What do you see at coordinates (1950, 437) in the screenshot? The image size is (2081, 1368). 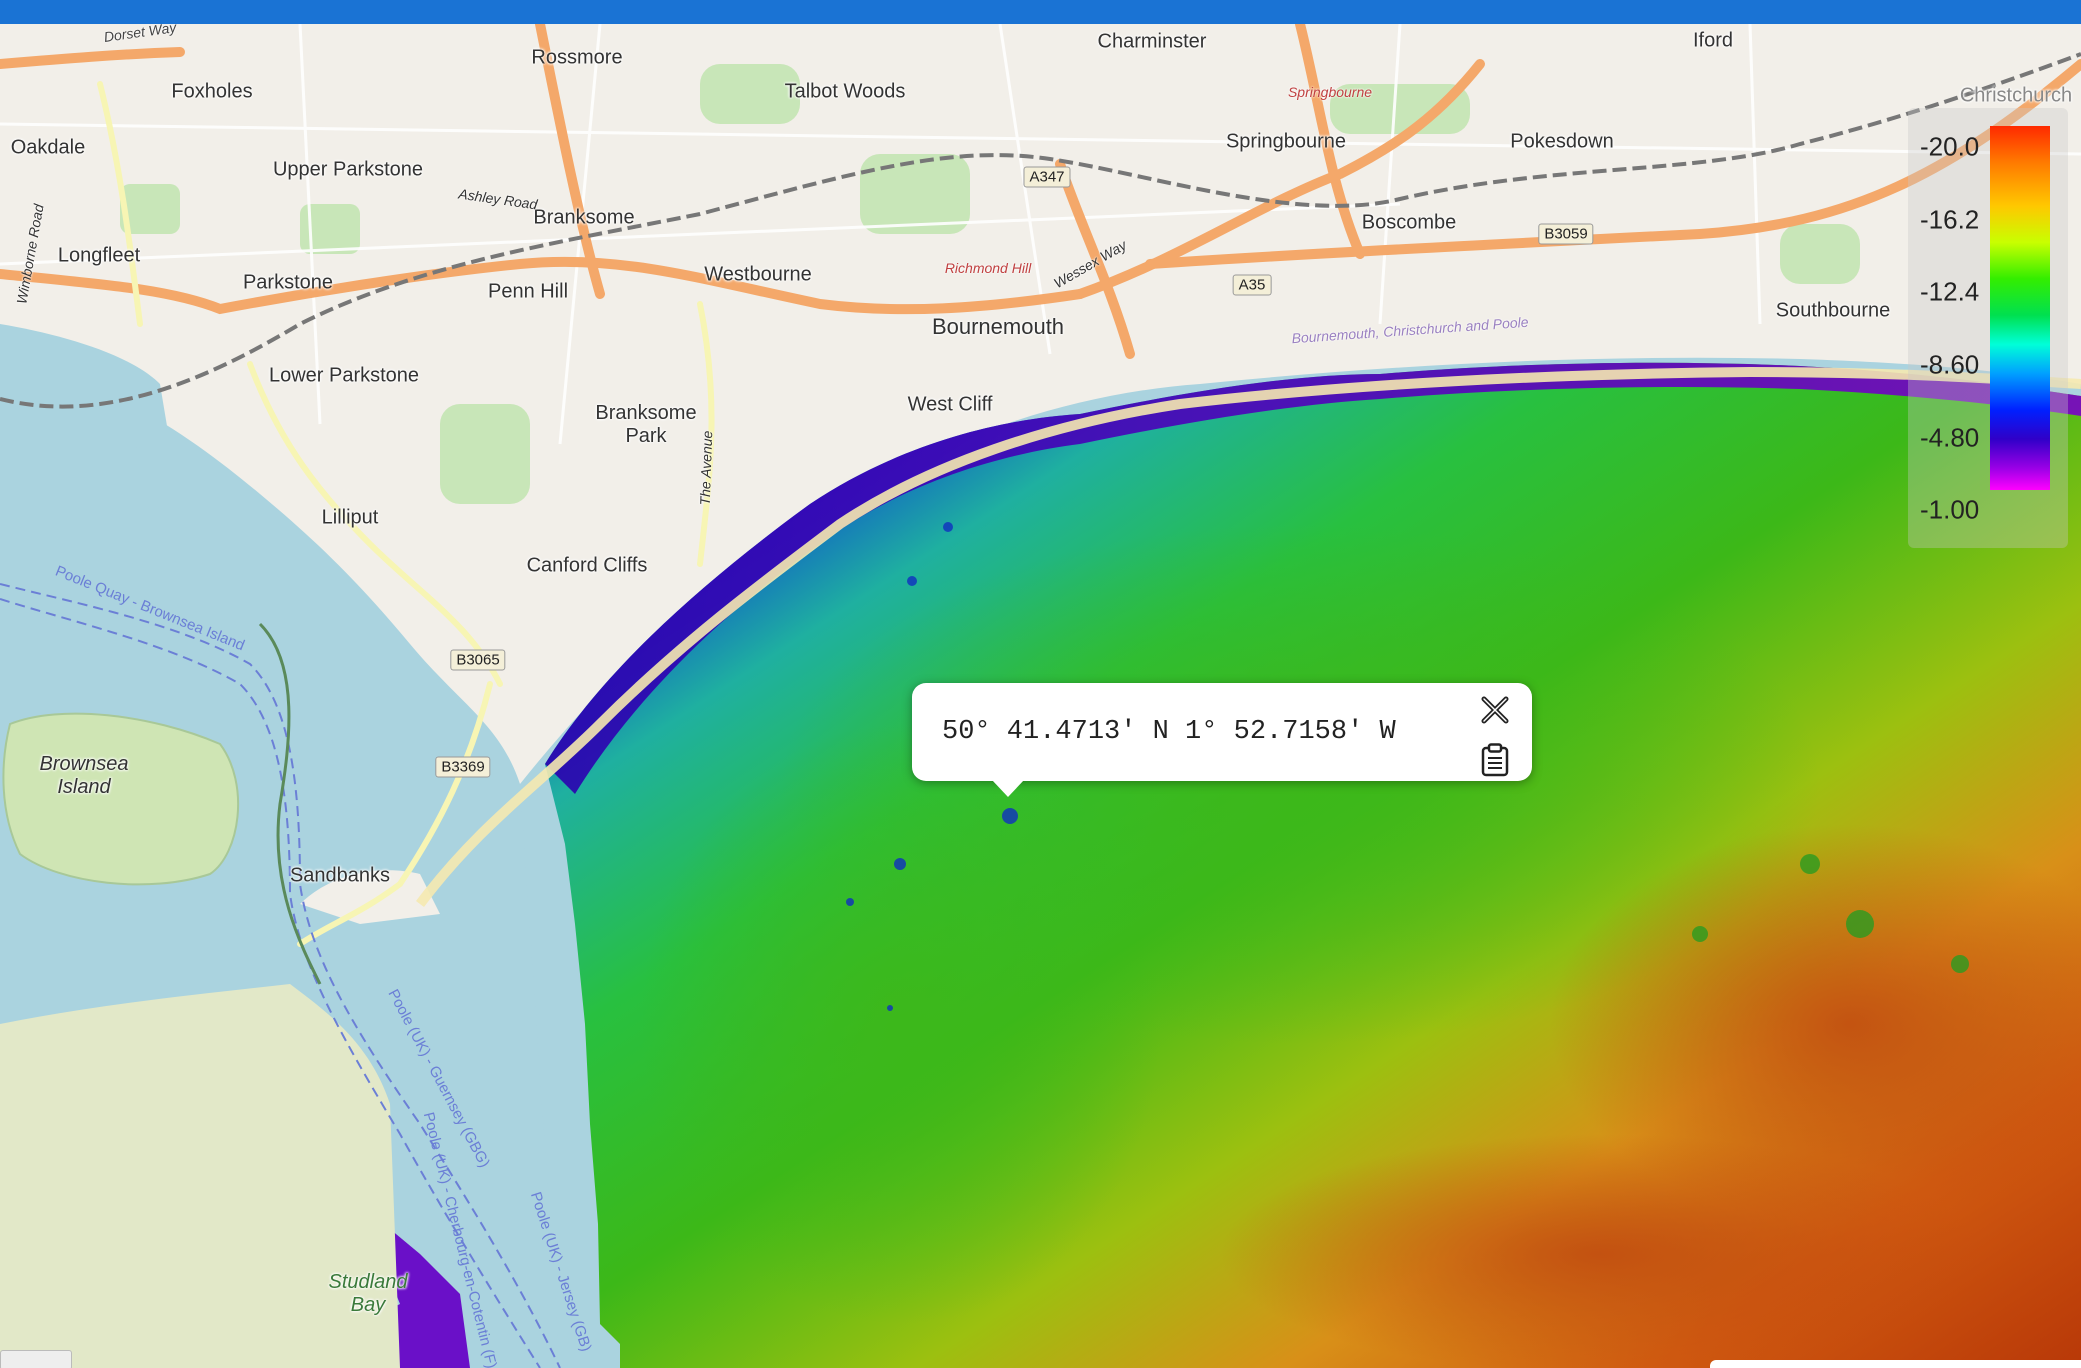 I see `legend-label: -4.80` at bounding box center [1950, 437].